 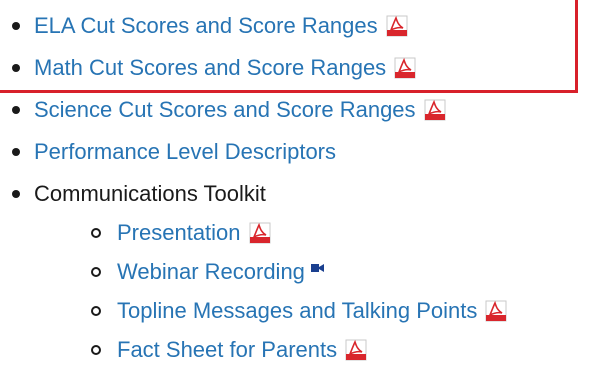 I want to click on sub-item-presentation: Presentation, so click(x=181, y=233).